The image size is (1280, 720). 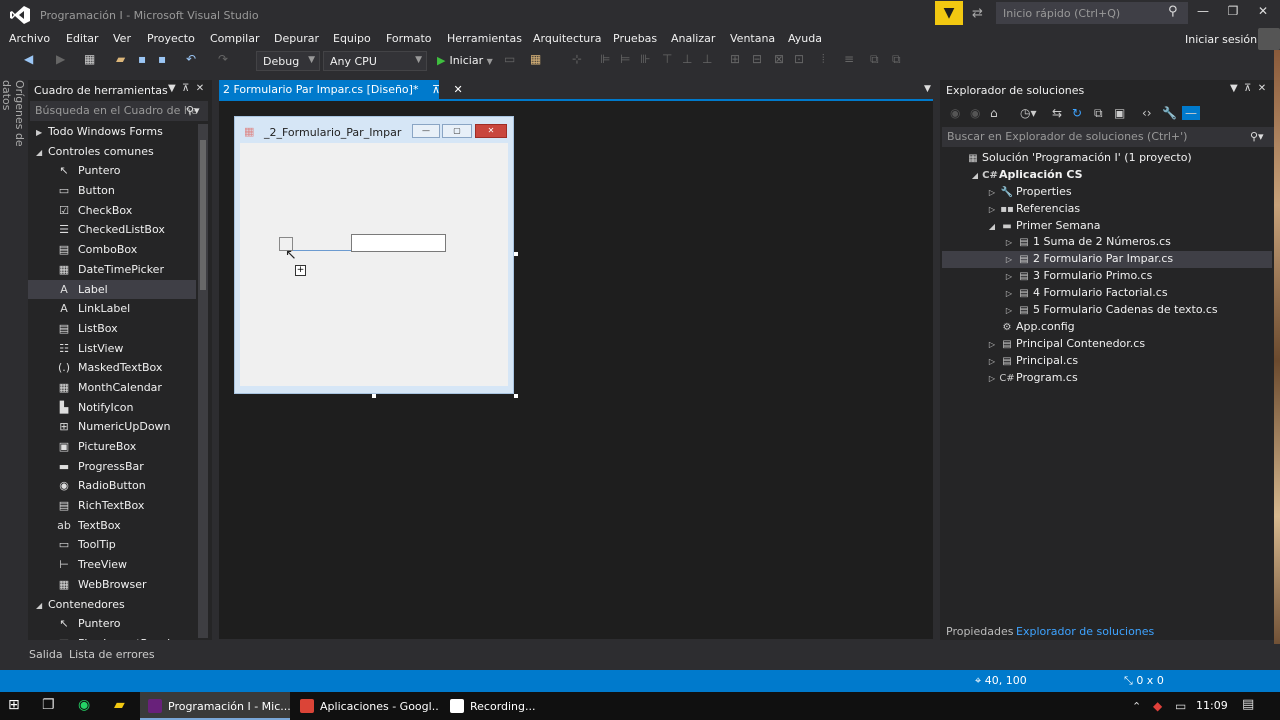 What do you see at coordinates (874, 59) in the screenshot?
I see `bring-front-icon: ⧉` at bounding box center [874, 59].